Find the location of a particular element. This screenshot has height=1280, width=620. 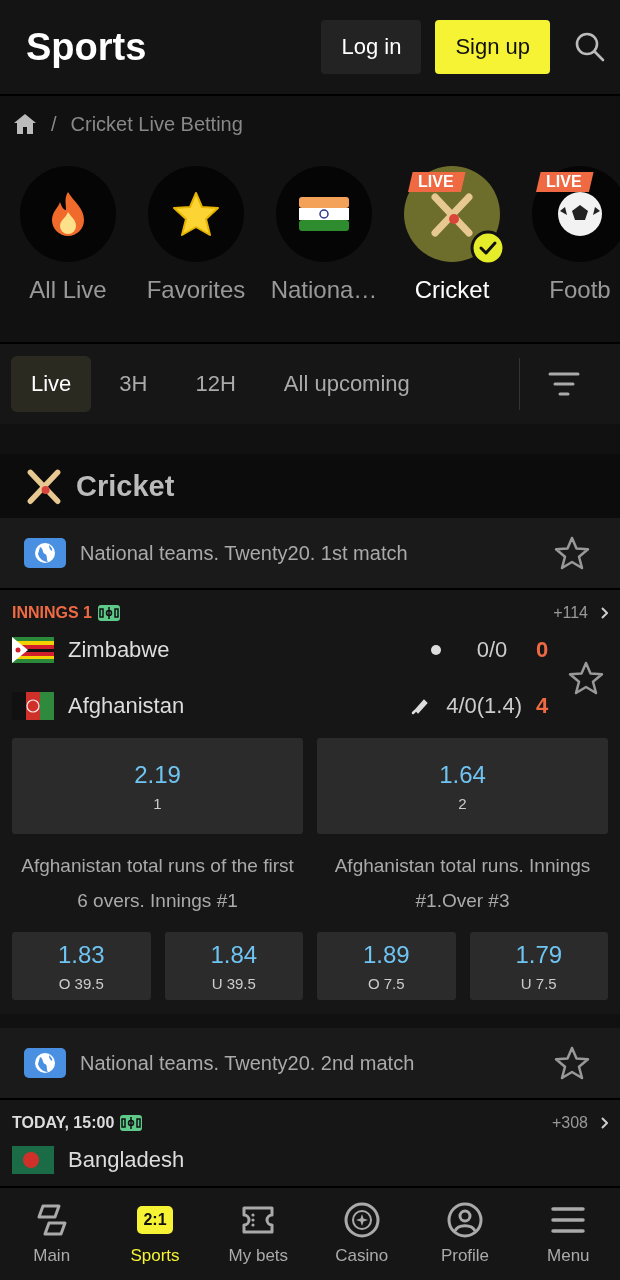

match-status: INNINGS 1 is located at coordinates (52, 613).